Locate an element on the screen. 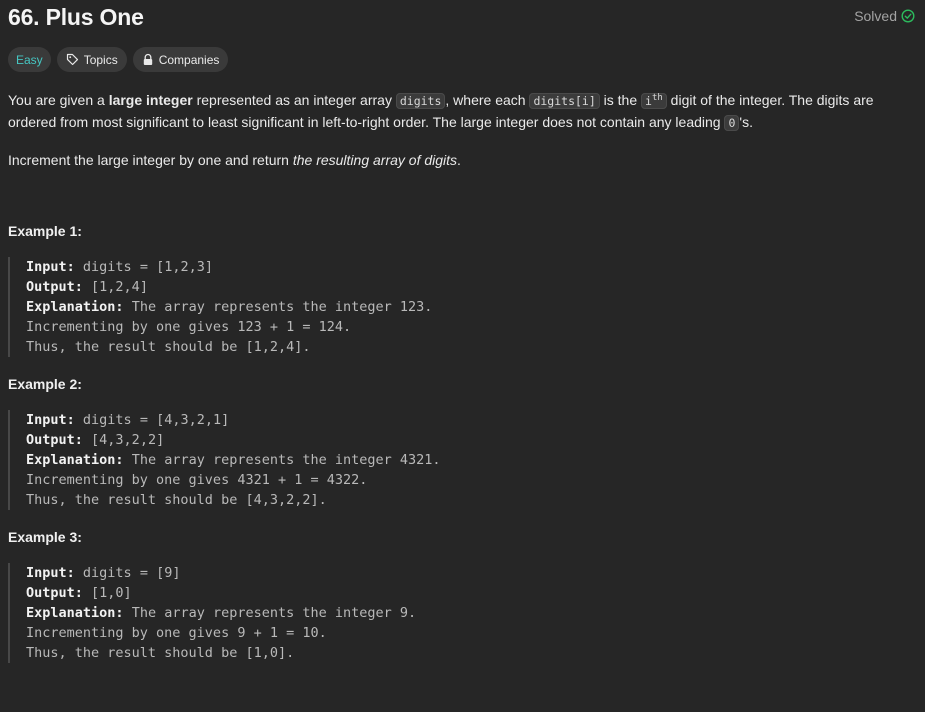 This screenshot has height=712, width=925. lock-icon is located at coordinates (148, 59).